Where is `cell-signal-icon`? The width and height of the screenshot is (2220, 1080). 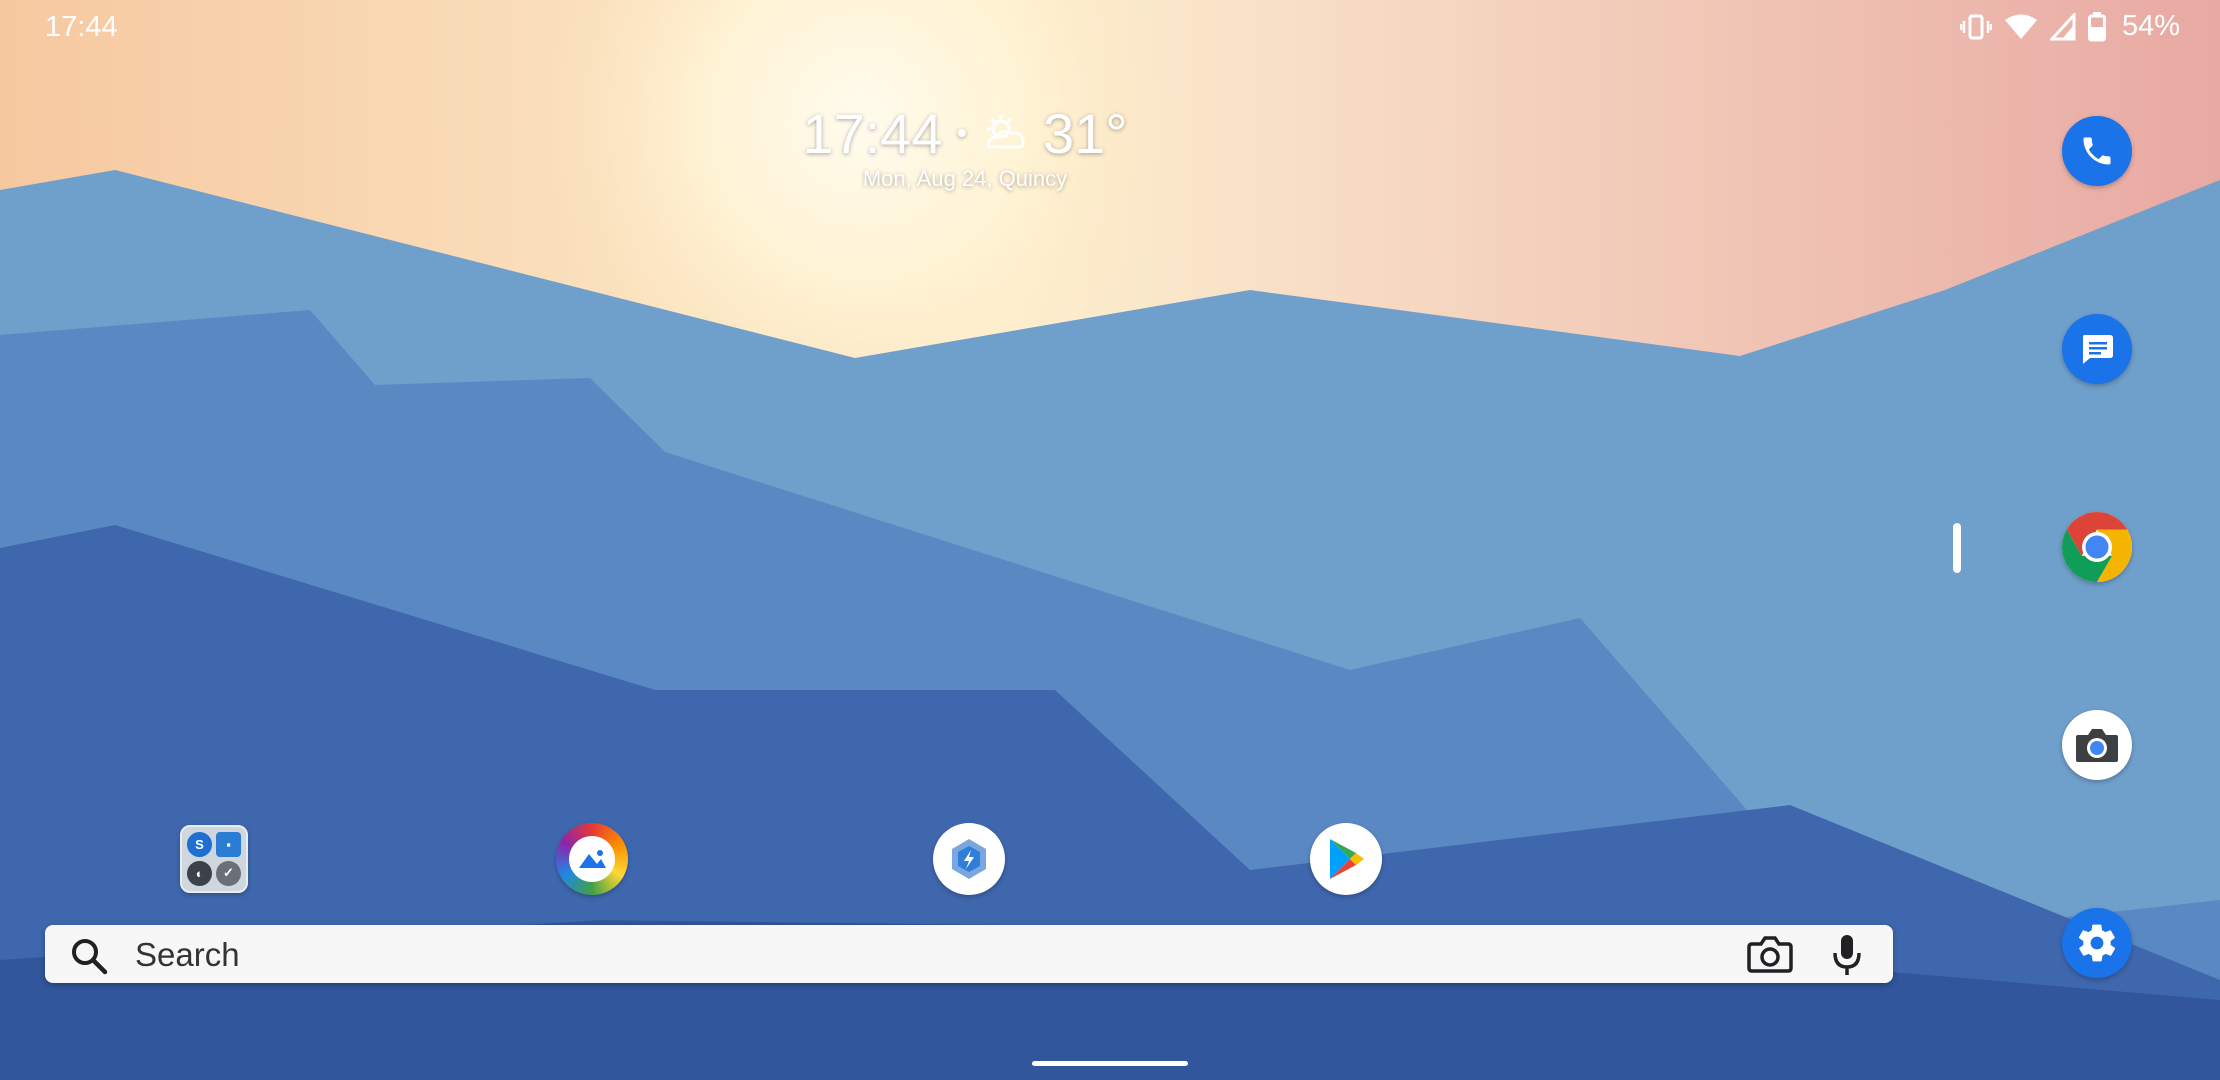
cell-signal-icon is located at coordinates (2062, 26).